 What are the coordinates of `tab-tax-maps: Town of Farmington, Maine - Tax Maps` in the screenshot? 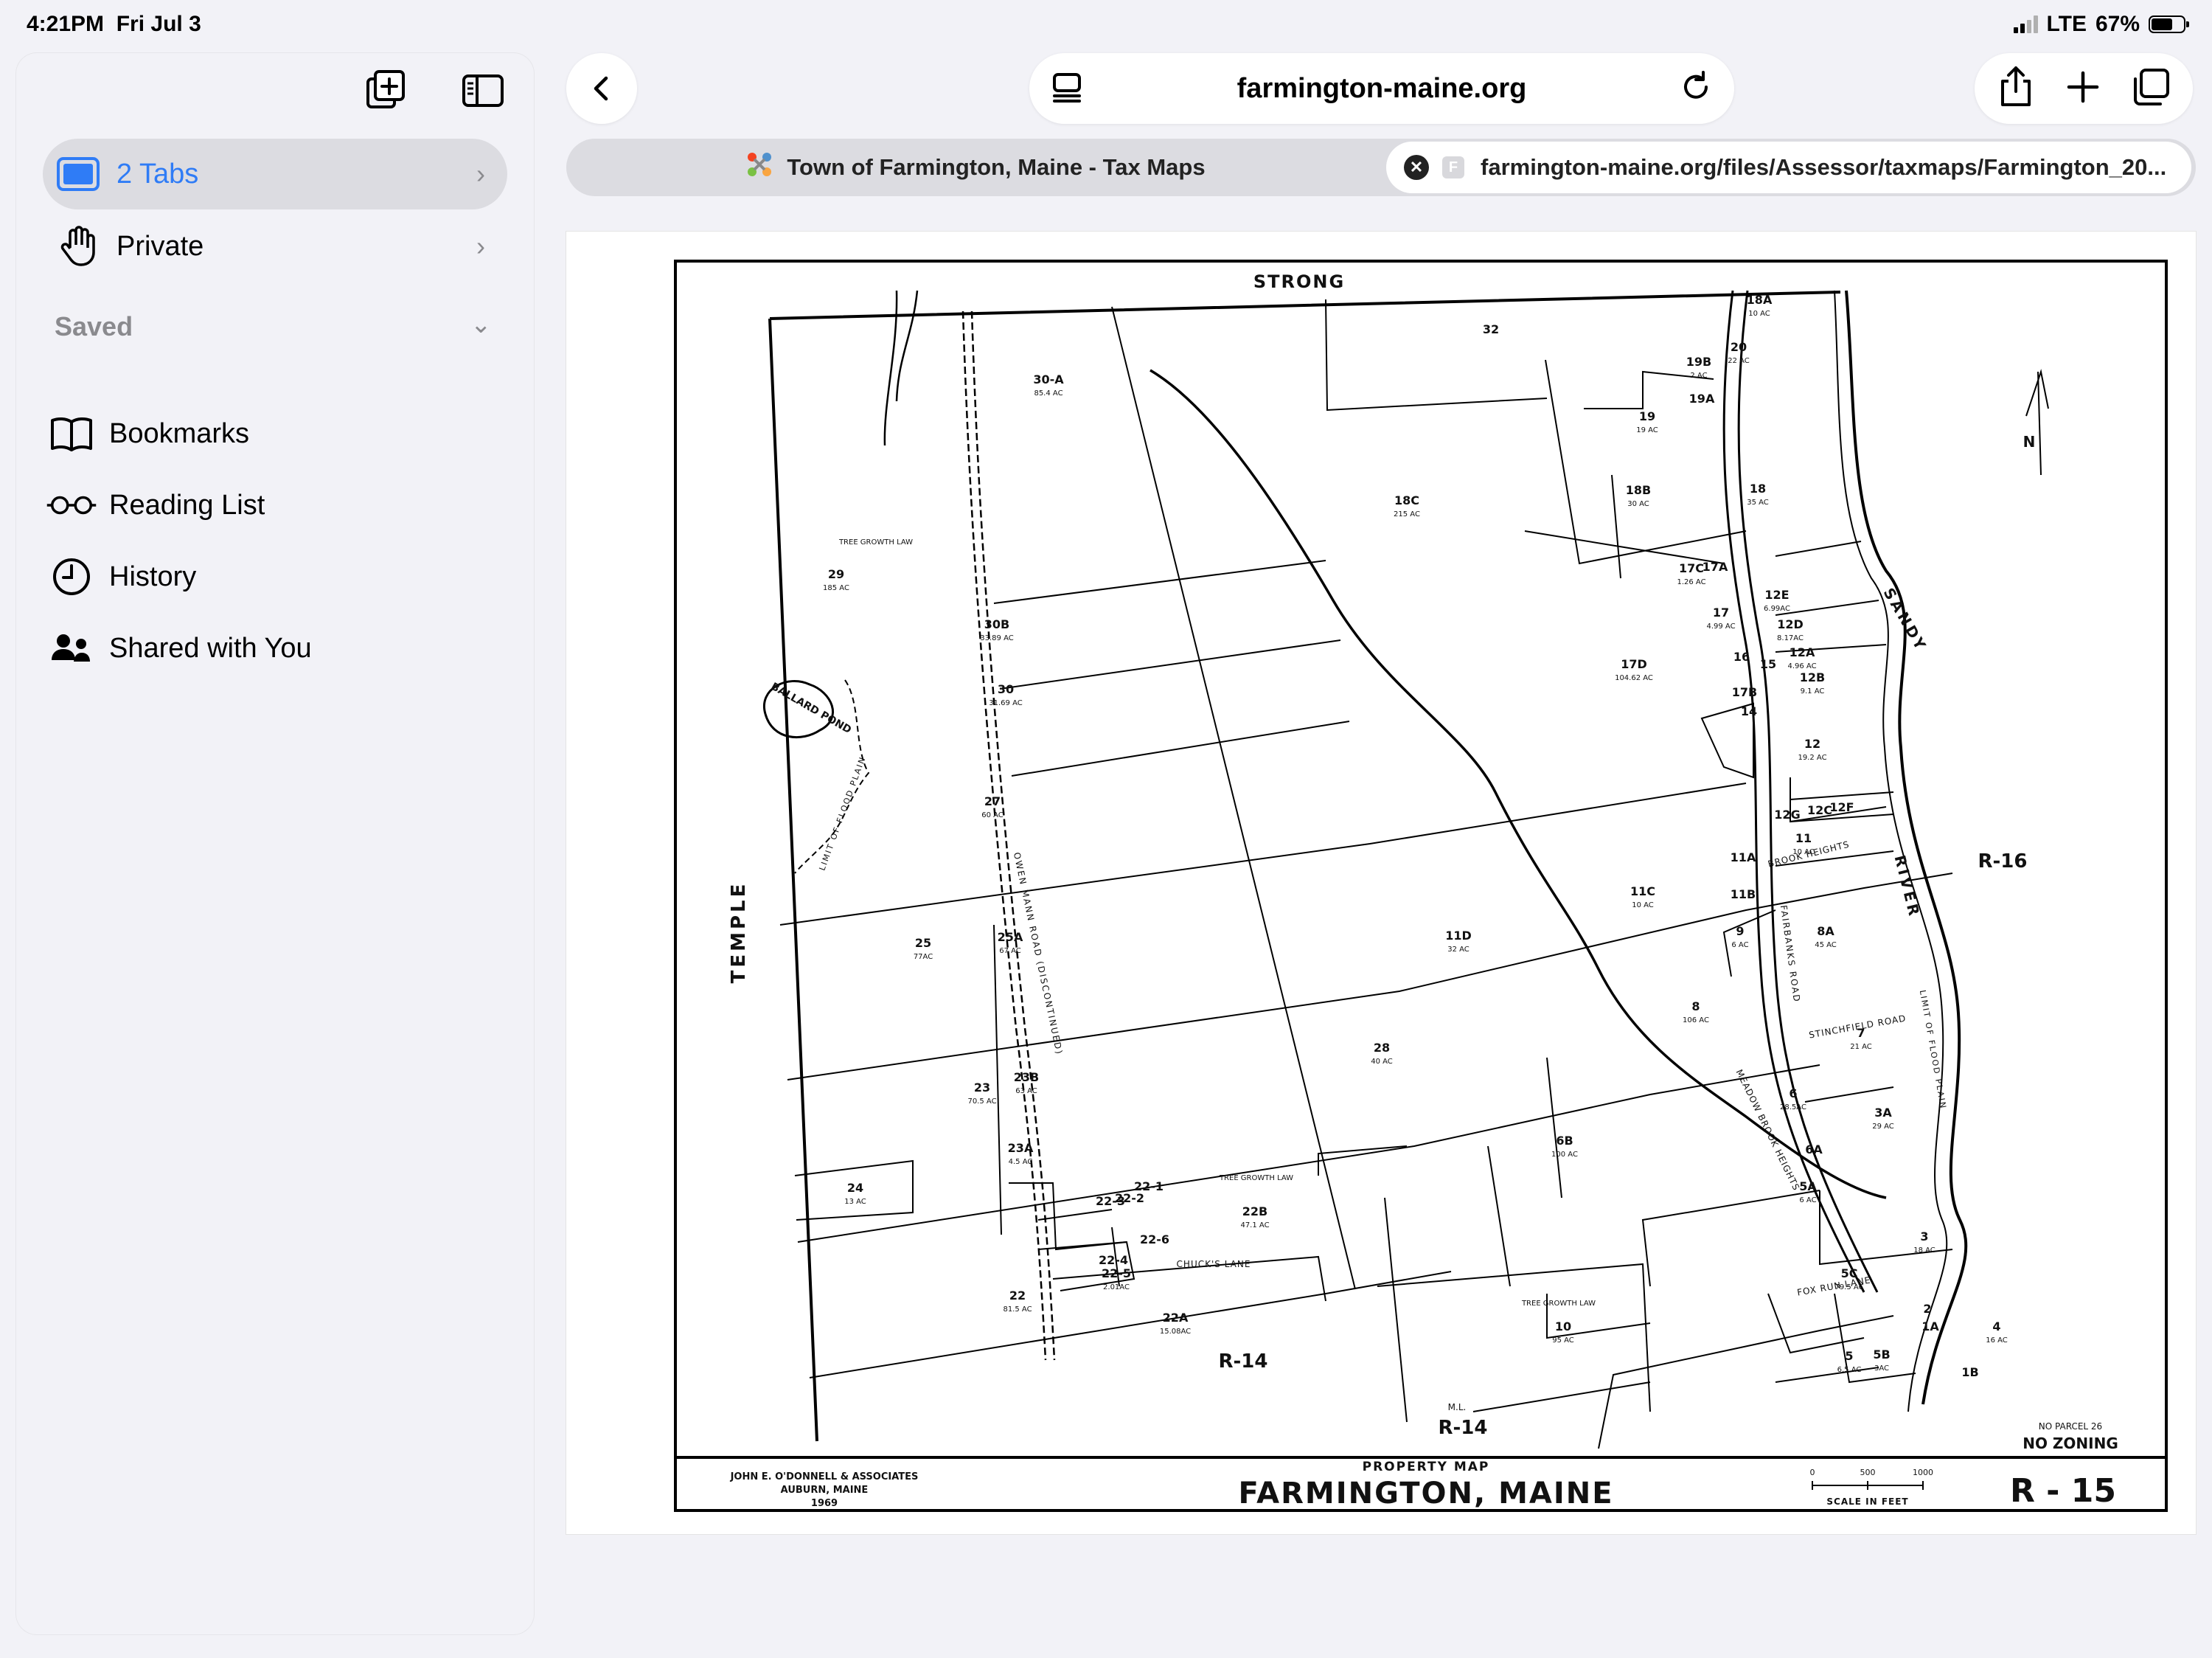 It's located at (975, 167).